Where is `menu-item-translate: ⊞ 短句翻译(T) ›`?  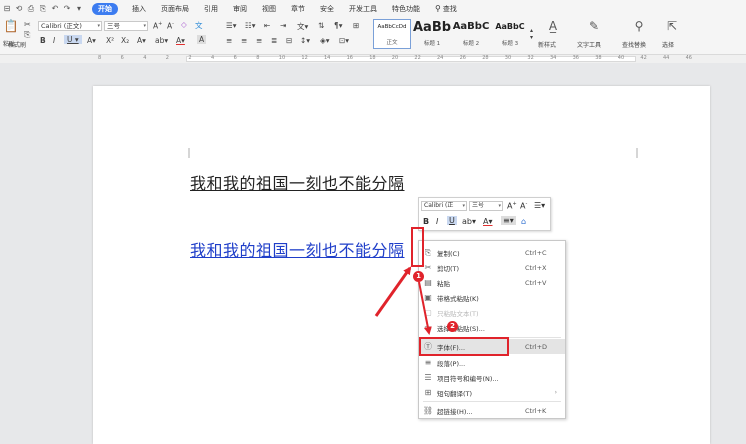
menu-item-translate: ⊞ 短句翻译(T) › is located at coordinates (492, 392).